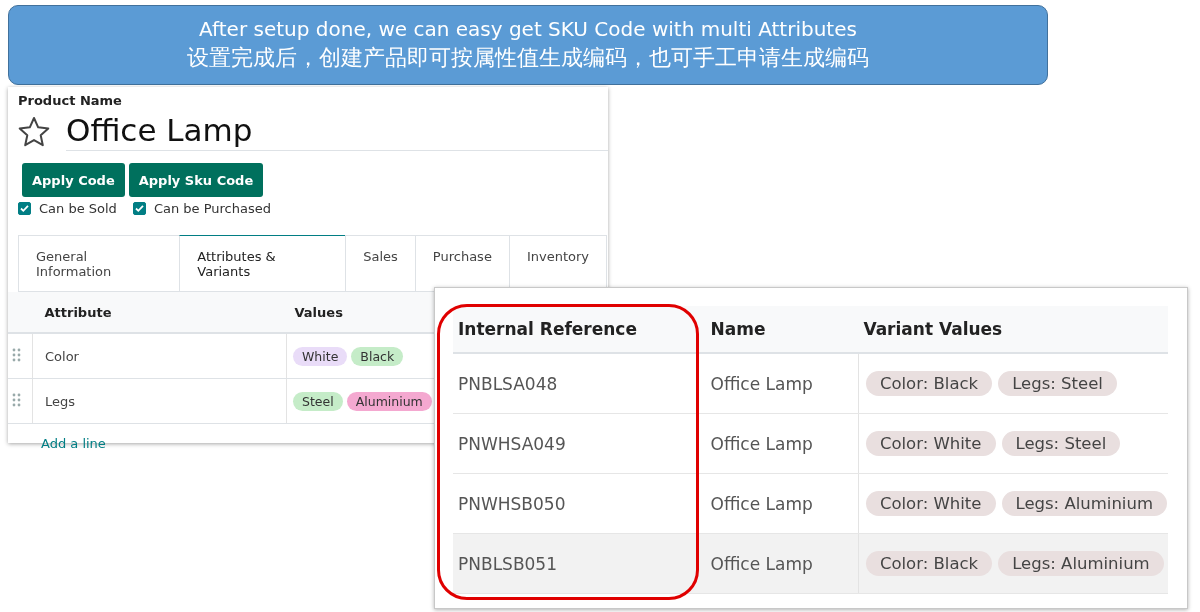 The height and width of the screenshot is (612, 1200). I want to click on table-cell: PNWHSA049, so click(579, 443).